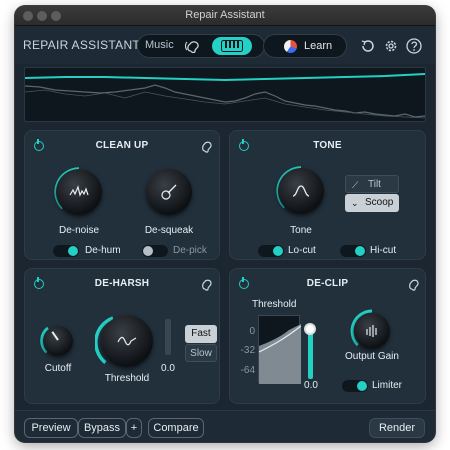 This screenshot has height=450, width=450. What do you see at coordinates (301, 230) in the screenshot?
I see `tone-knob-label: Tone` at bounding box center [301, 230].